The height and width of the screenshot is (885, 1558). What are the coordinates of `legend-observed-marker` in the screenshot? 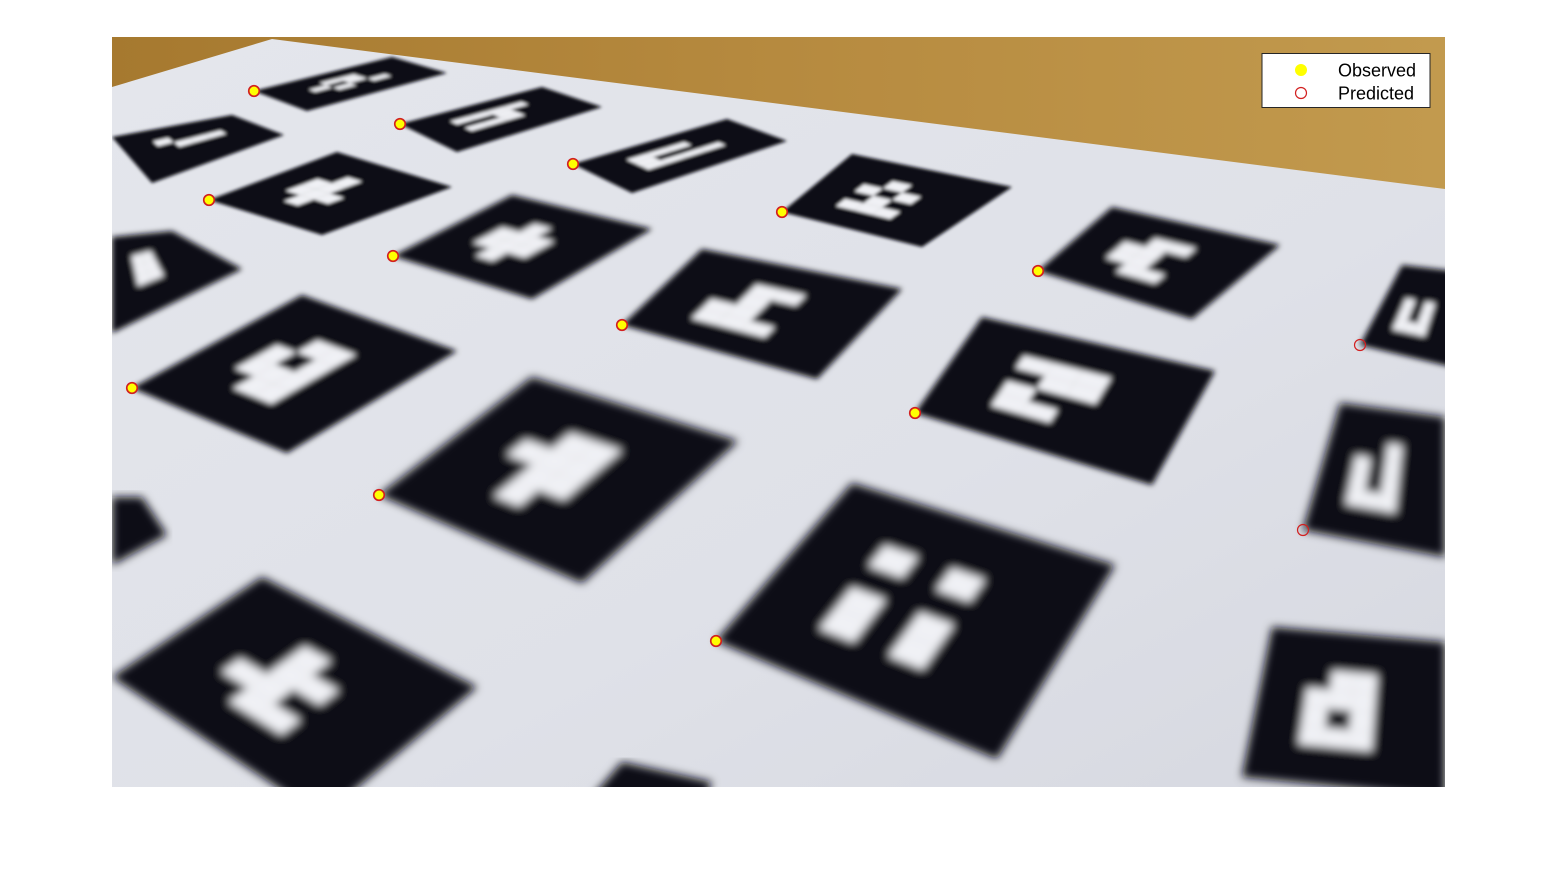 It's located at (1301, 70).